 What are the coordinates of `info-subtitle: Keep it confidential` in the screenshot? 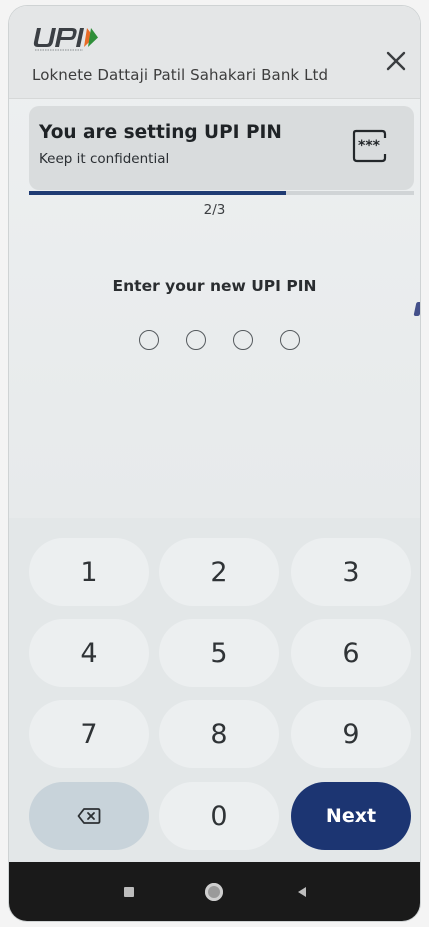 It's located at (104, 159).